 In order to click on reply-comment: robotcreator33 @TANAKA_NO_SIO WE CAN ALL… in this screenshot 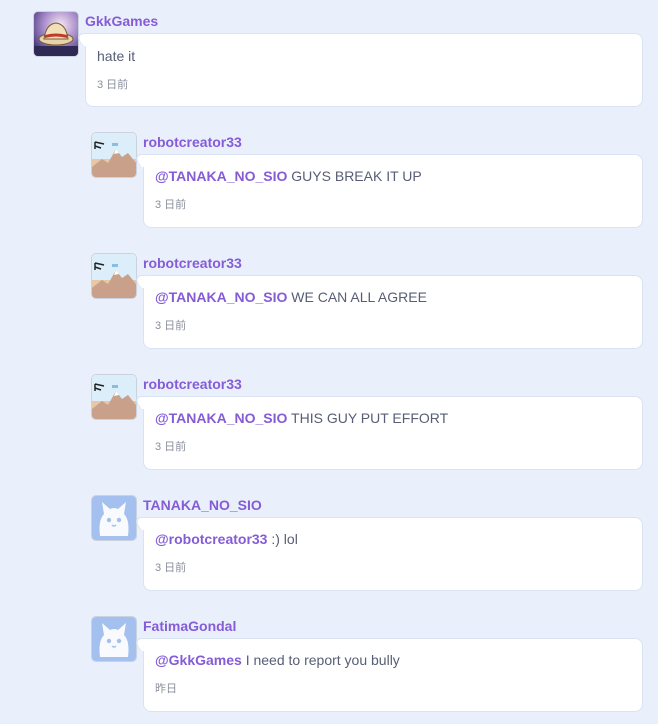, I will do `click(367, 301)`.